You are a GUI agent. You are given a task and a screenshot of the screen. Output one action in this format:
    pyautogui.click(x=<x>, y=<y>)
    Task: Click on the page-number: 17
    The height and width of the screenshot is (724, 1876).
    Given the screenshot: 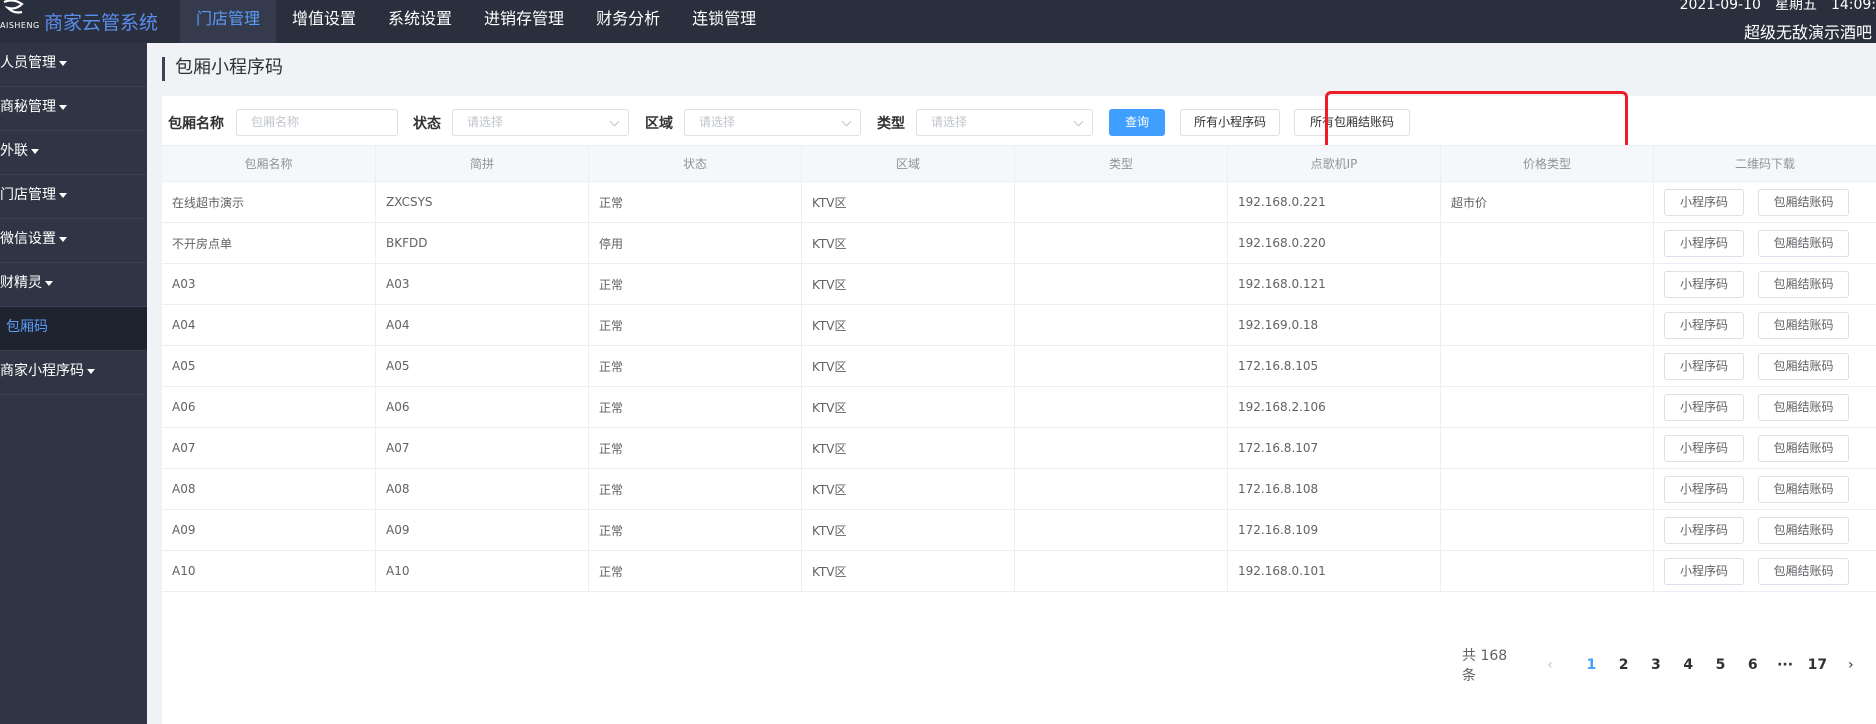 What is the action you would take?
    pyautogui.click(x=1817, y=665)
    